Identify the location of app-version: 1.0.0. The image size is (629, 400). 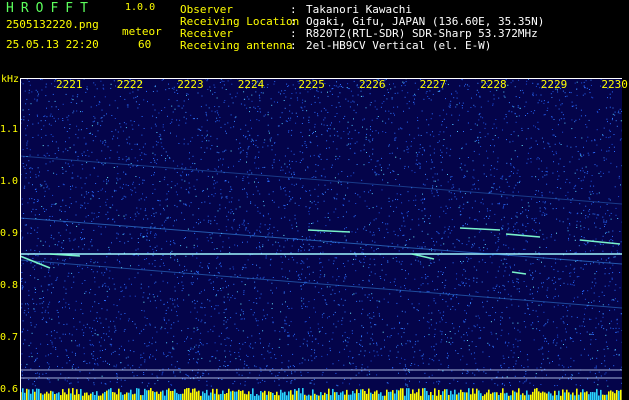
(140, 7).